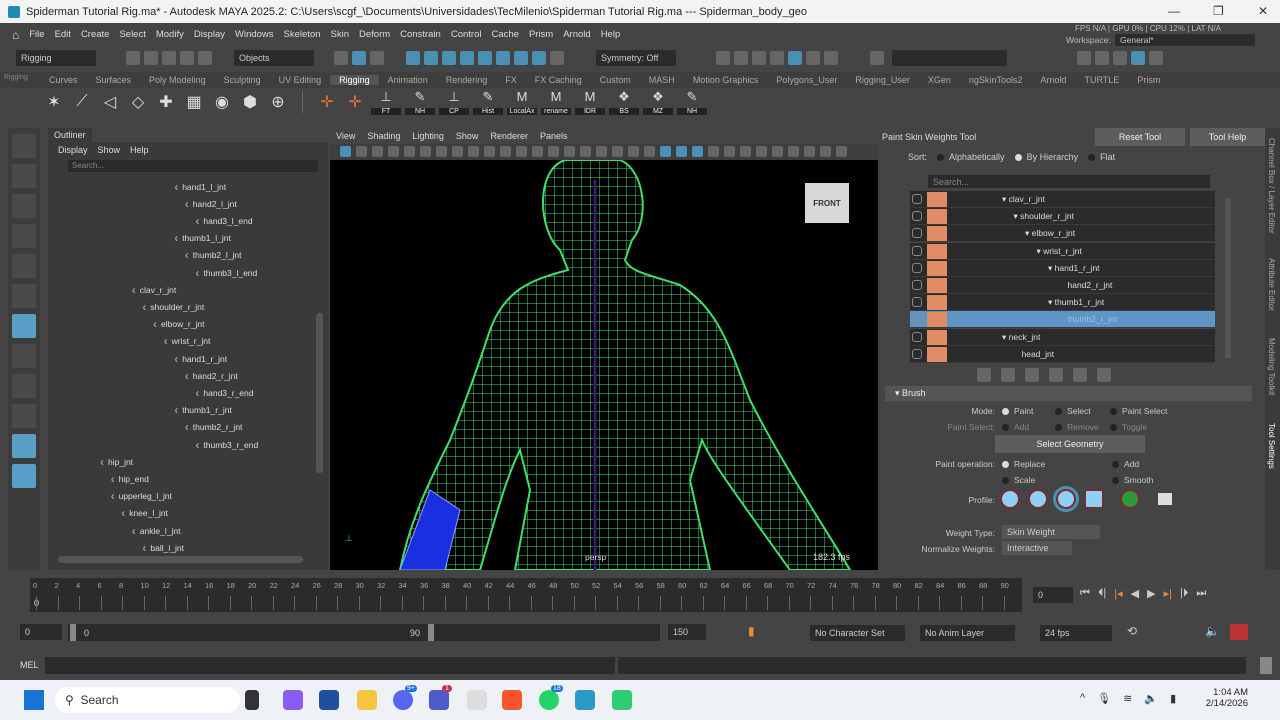 The height and width of the screenshot is (720, 1280). I want to click on influence-row: hand2_r_jnt, so click(1062, 285).